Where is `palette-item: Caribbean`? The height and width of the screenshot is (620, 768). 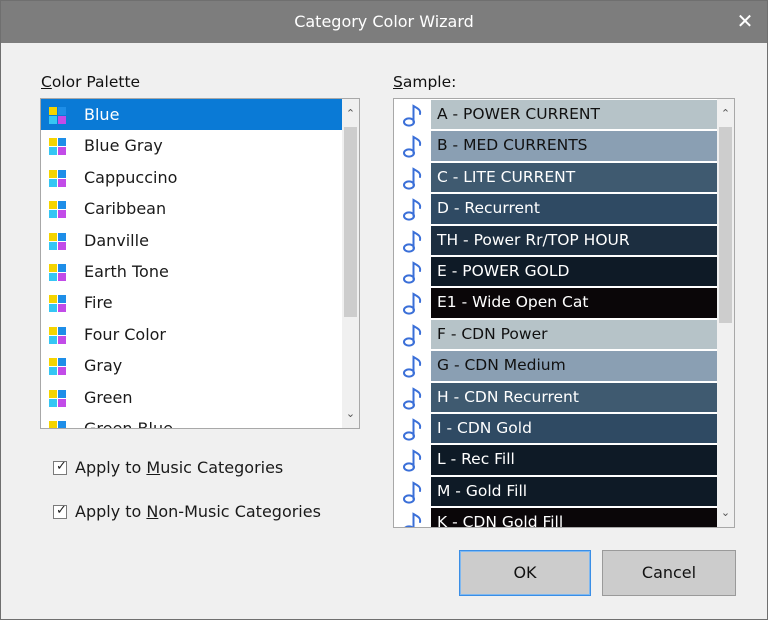
palette-item: Caribbean is located at coordinates (191, 208).